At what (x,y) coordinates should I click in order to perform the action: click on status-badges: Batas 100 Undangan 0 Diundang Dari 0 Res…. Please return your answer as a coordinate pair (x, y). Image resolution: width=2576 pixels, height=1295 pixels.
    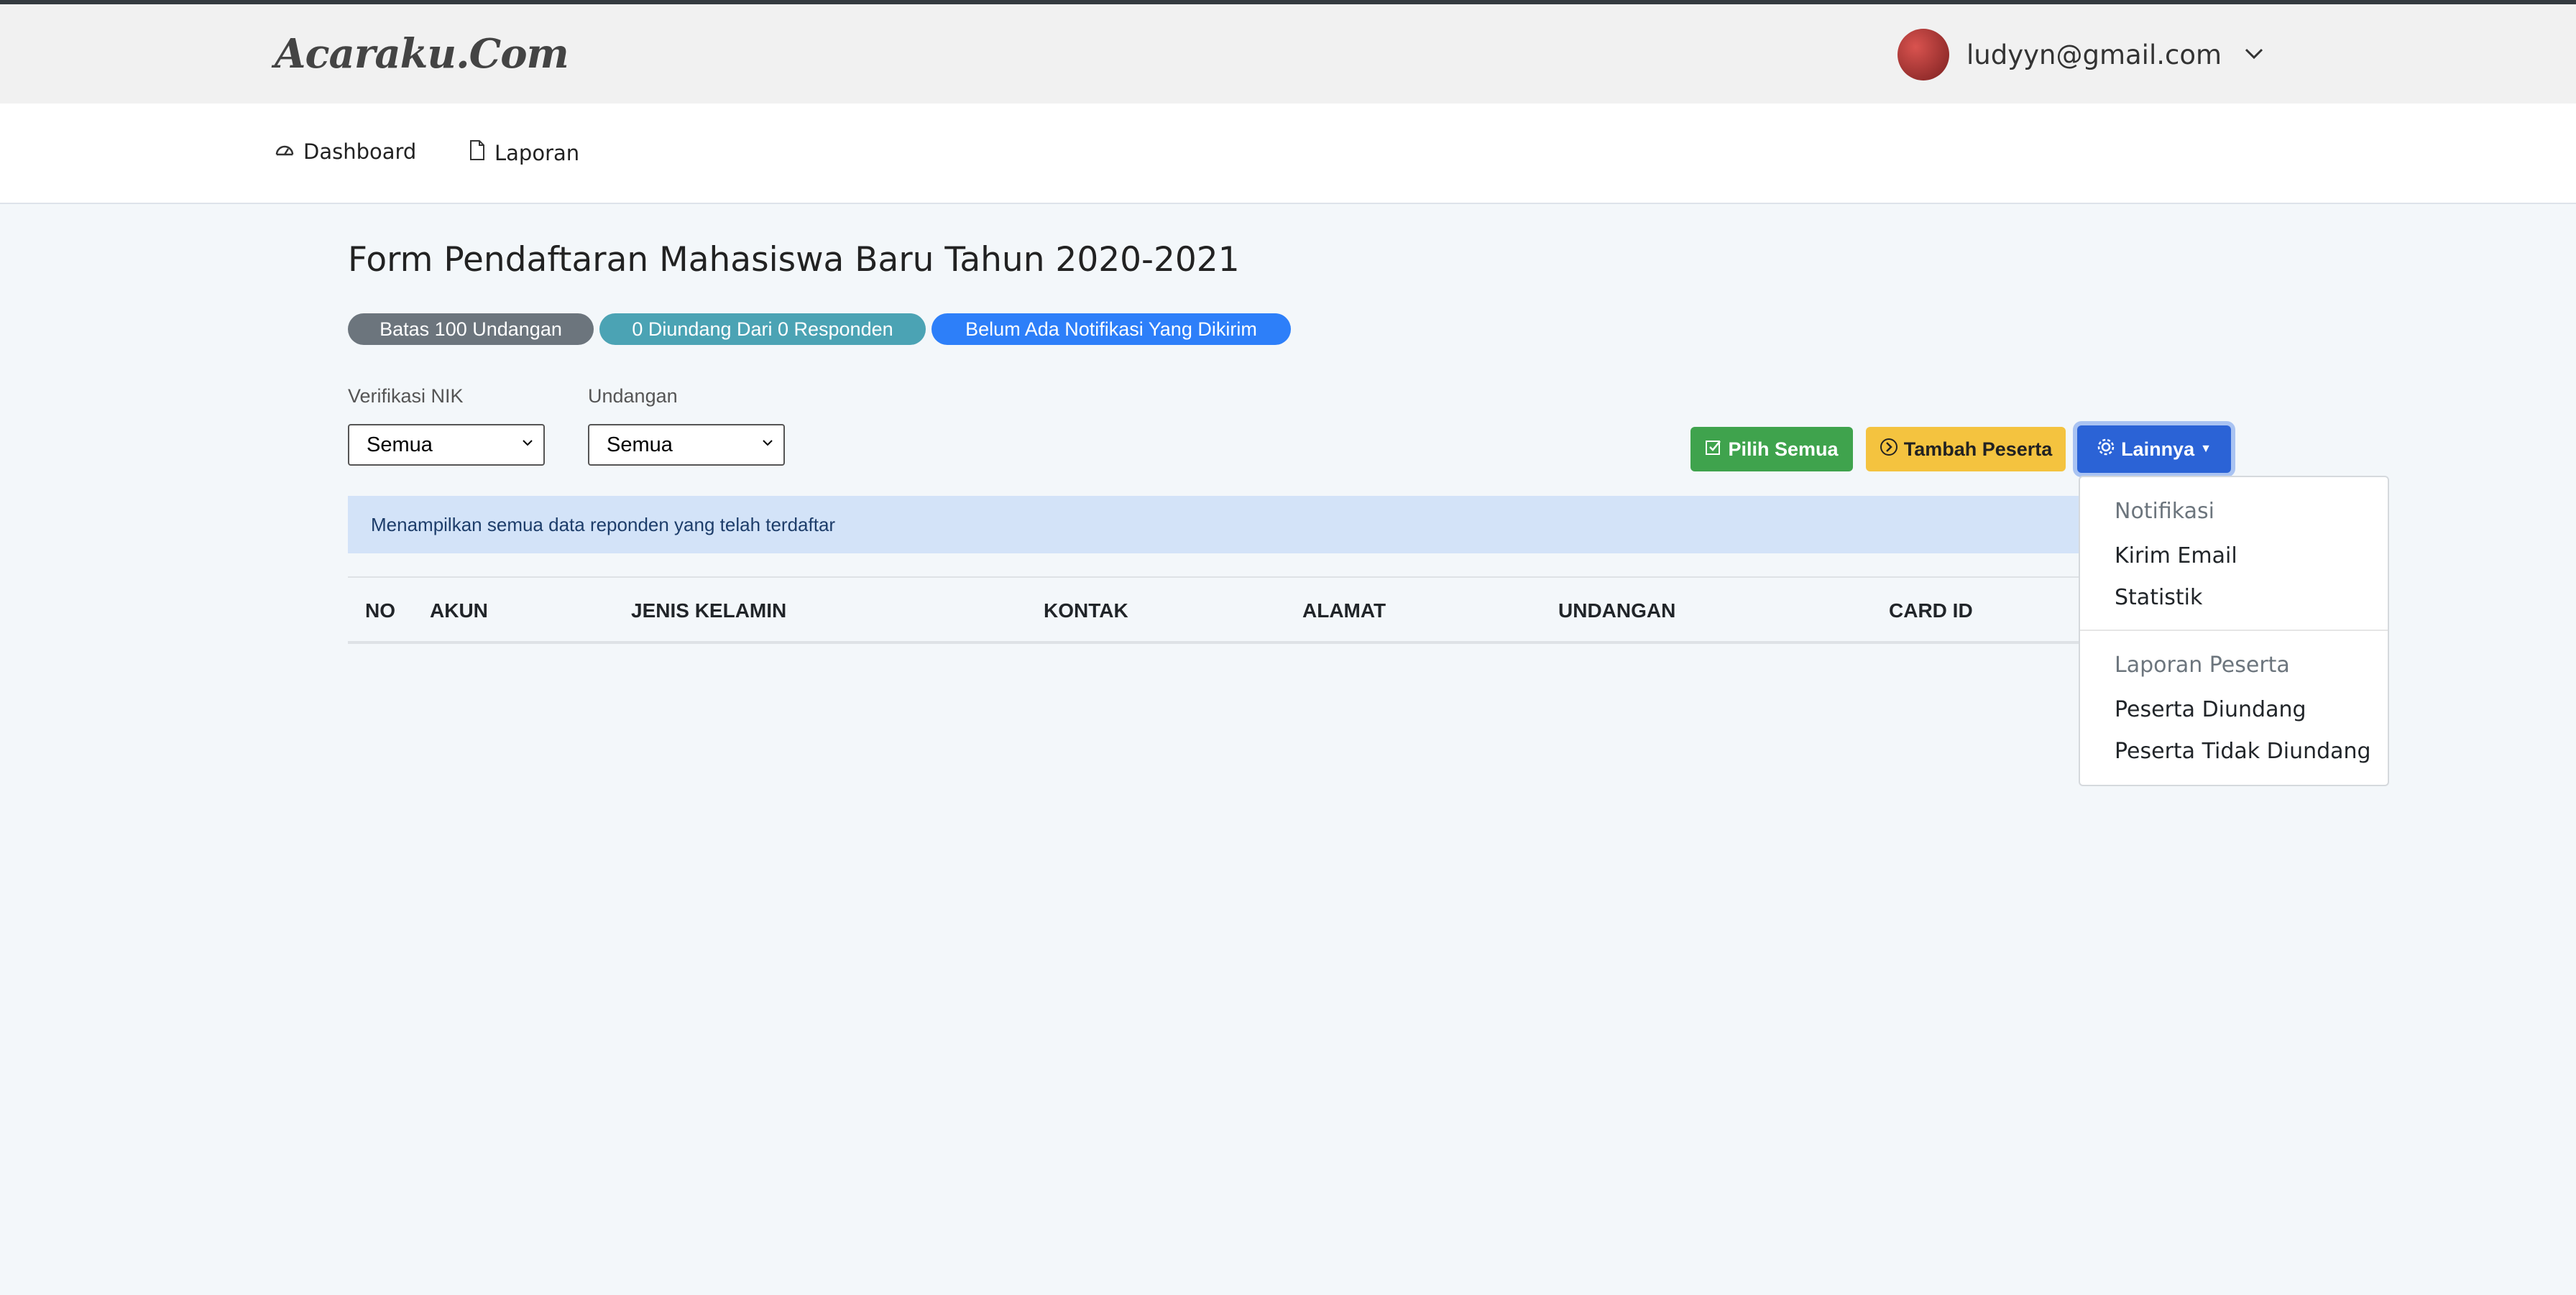
    Looking at the image, I should click on (822, 329).